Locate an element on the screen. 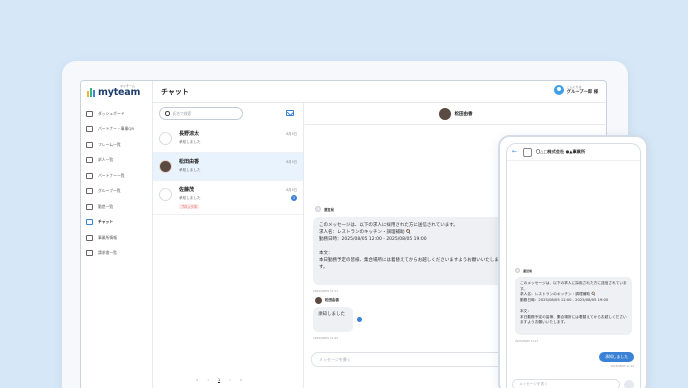  chat-partner-name: 松田由香 is located at coordinates (463, 114).